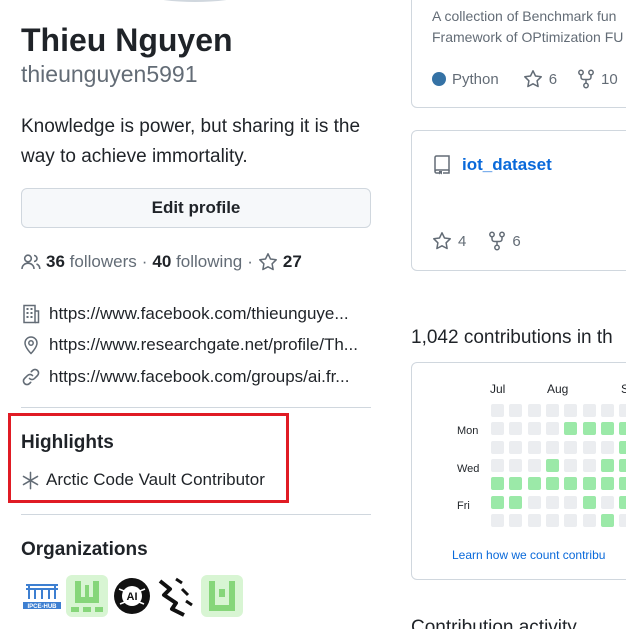 Image resolution: width=626 pixels, height=629 pixels. I want to click on following-link: 40 following, so click(197, 262).